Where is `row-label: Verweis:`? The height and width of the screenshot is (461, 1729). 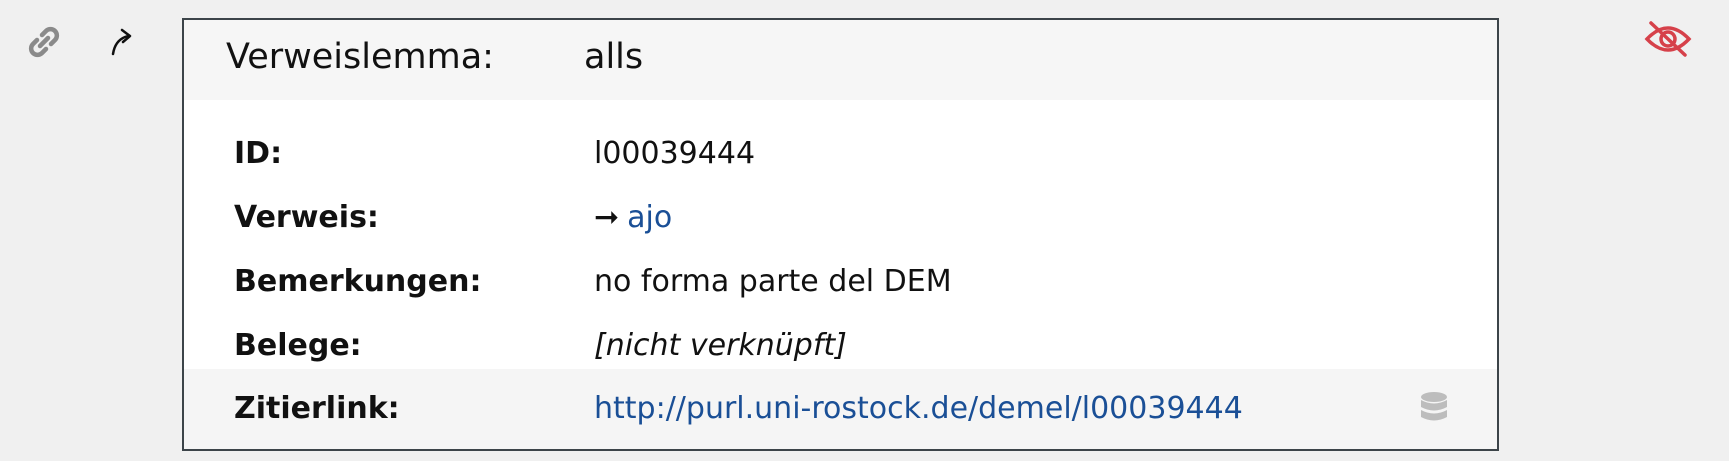 row-label: Verweis: is located at coordinates (306, 217).